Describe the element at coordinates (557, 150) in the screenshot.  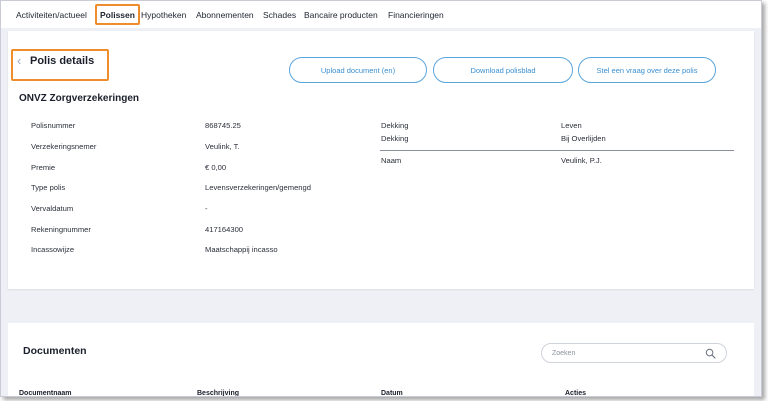
I see `divider` at that location.